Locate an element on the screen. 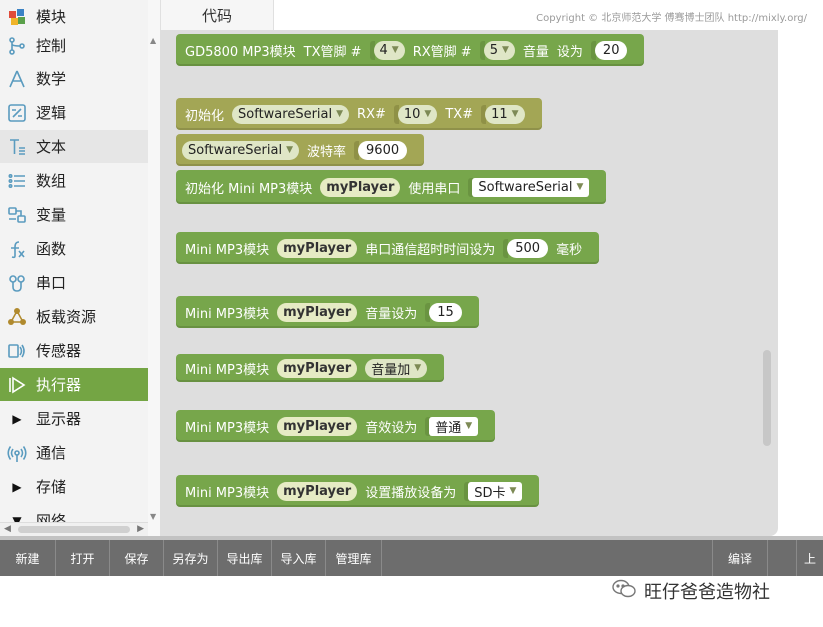 The width and height of the screenshot is (823, 627). sidebar-item-label: 文本 is located at coordinates (51, 147).